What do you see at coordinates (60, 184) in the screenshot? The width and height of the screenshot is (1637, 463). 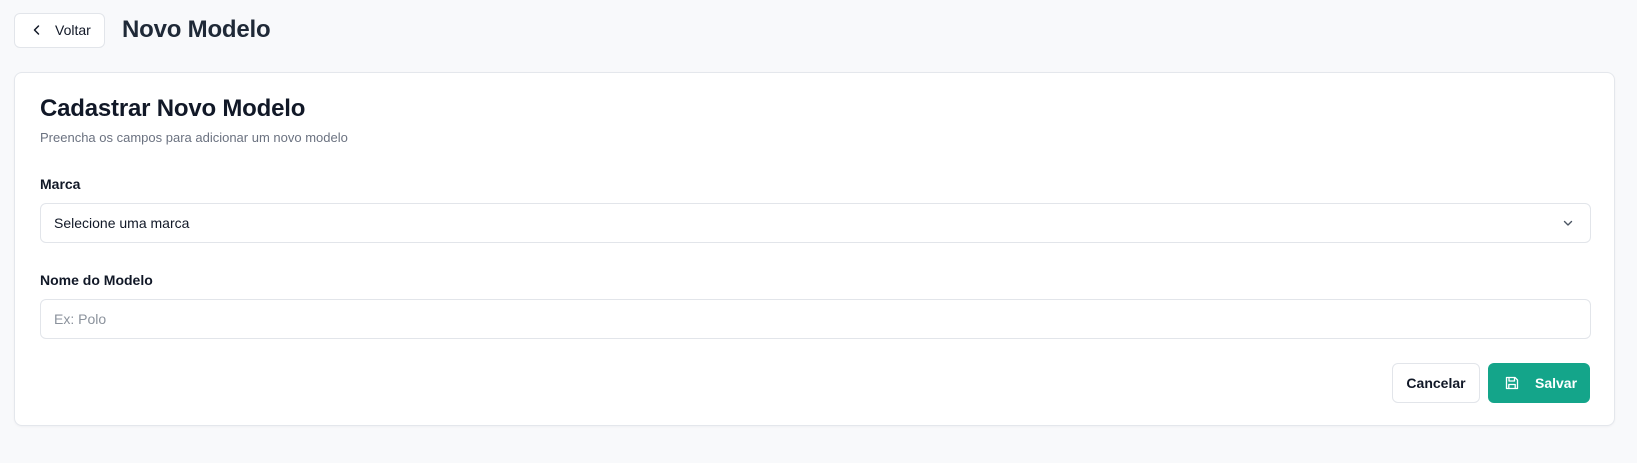 I see `brand-label: Marca` at bounding box center [60, 184].